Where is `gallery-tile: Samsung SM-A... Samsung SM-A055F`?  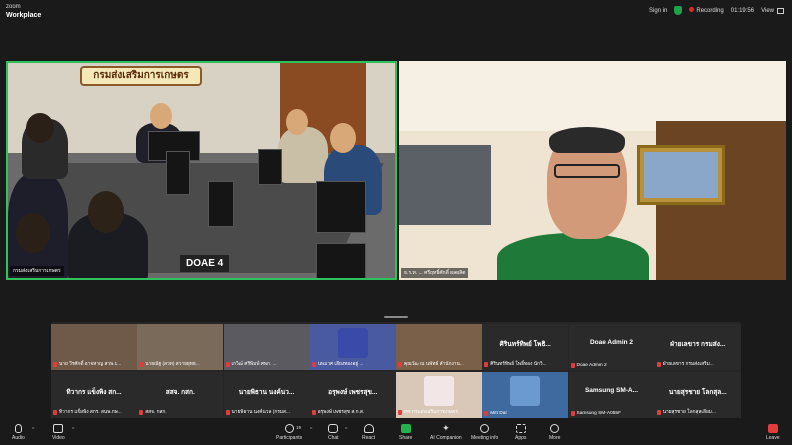 gallery-tile: Samsung SM-A... Samsung SM-A055F is located at coordinates (611, 395).